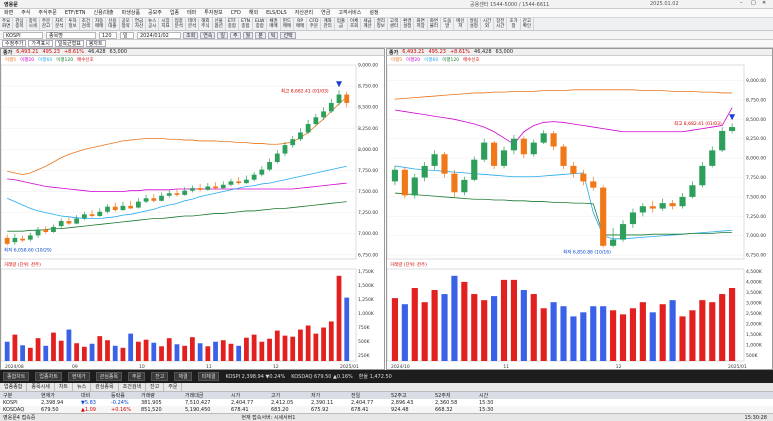 The width and height of the screenshot is (773, 421). Describe the element at coordinates (109, 376) in the screenshot. I see `bottom-toolbar-item: 관심종목` at that location.